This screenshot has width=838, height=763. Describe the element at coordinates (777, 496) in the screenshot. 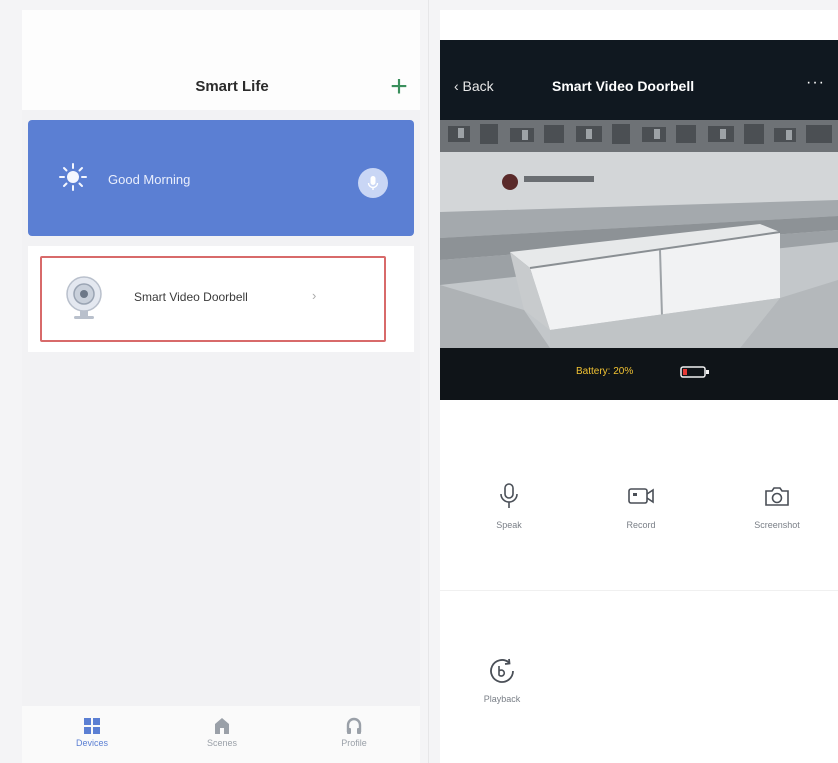

I see `camera-icon` at that location.